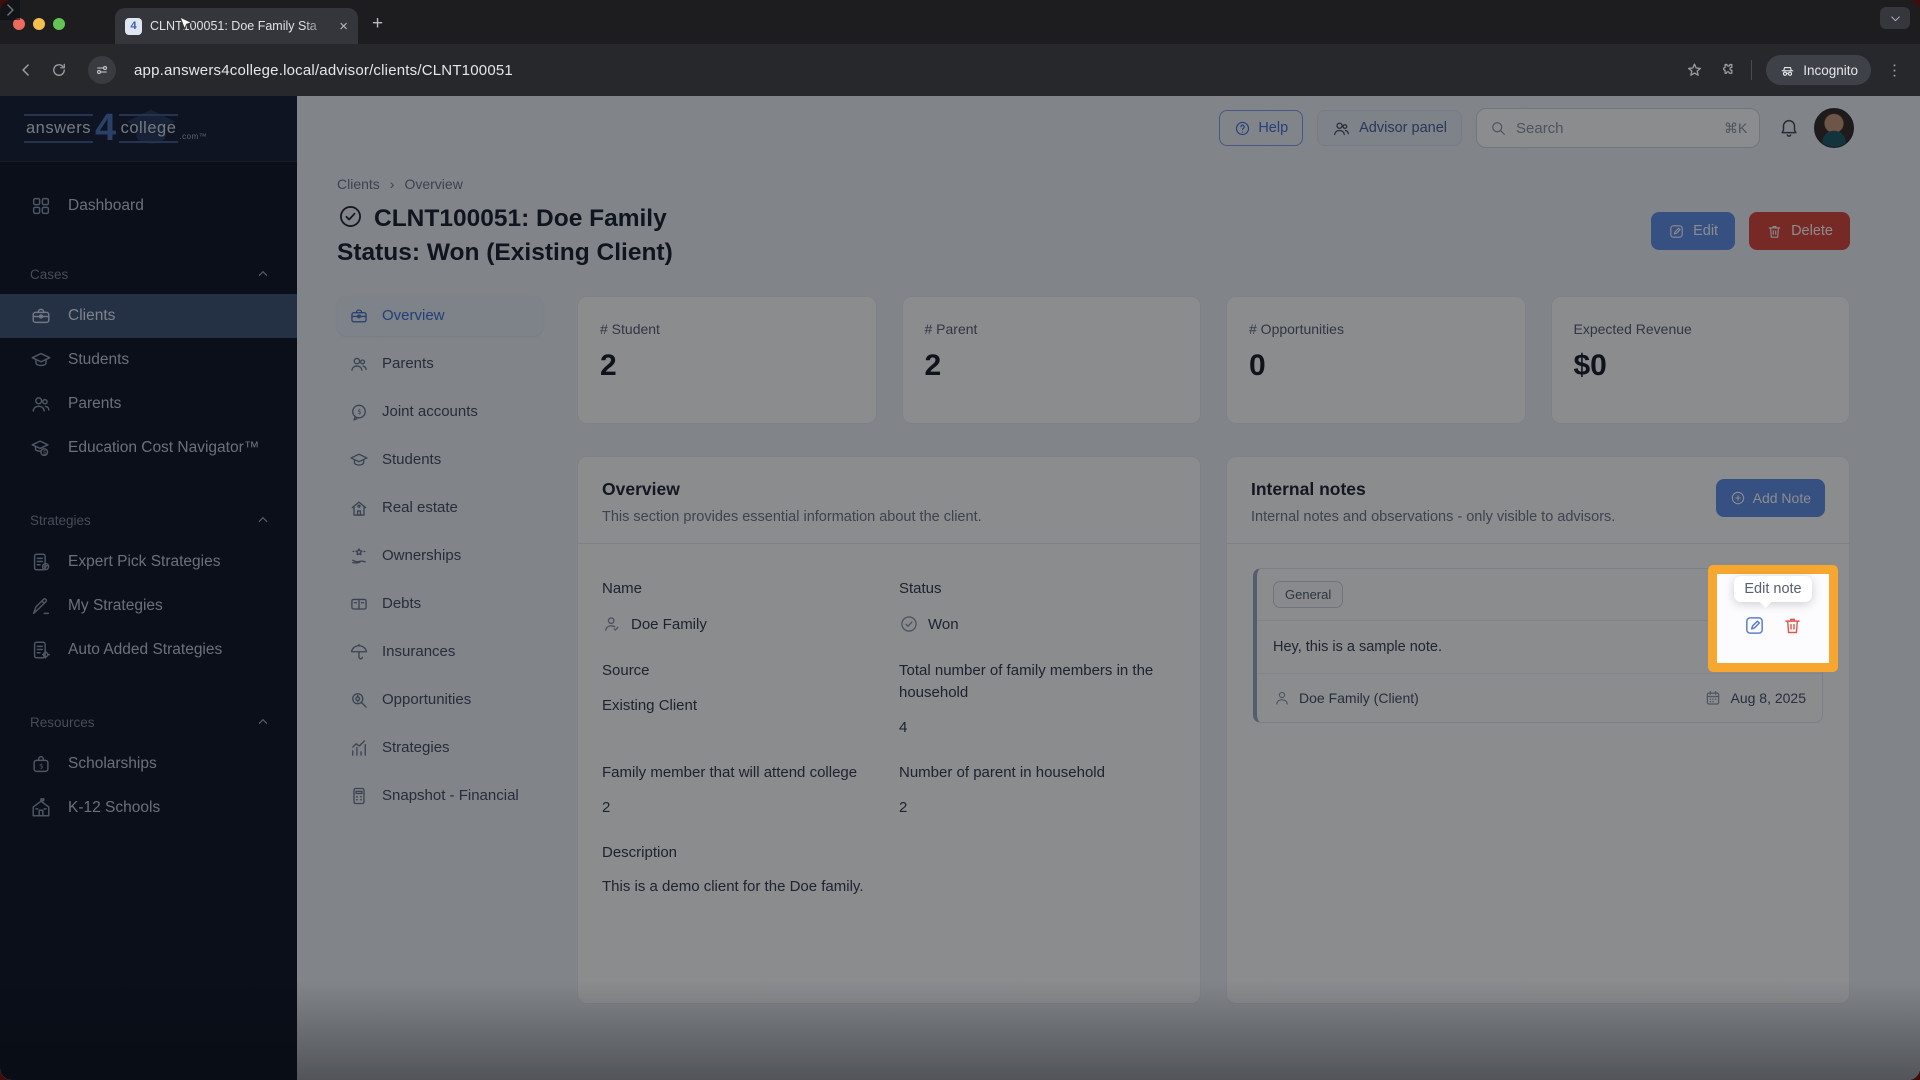 The image size is (1920, 1080). What do you see at coordinates (19, 24) in the screenshot?
I see `close-window-button` at bounding box center [19, 24].